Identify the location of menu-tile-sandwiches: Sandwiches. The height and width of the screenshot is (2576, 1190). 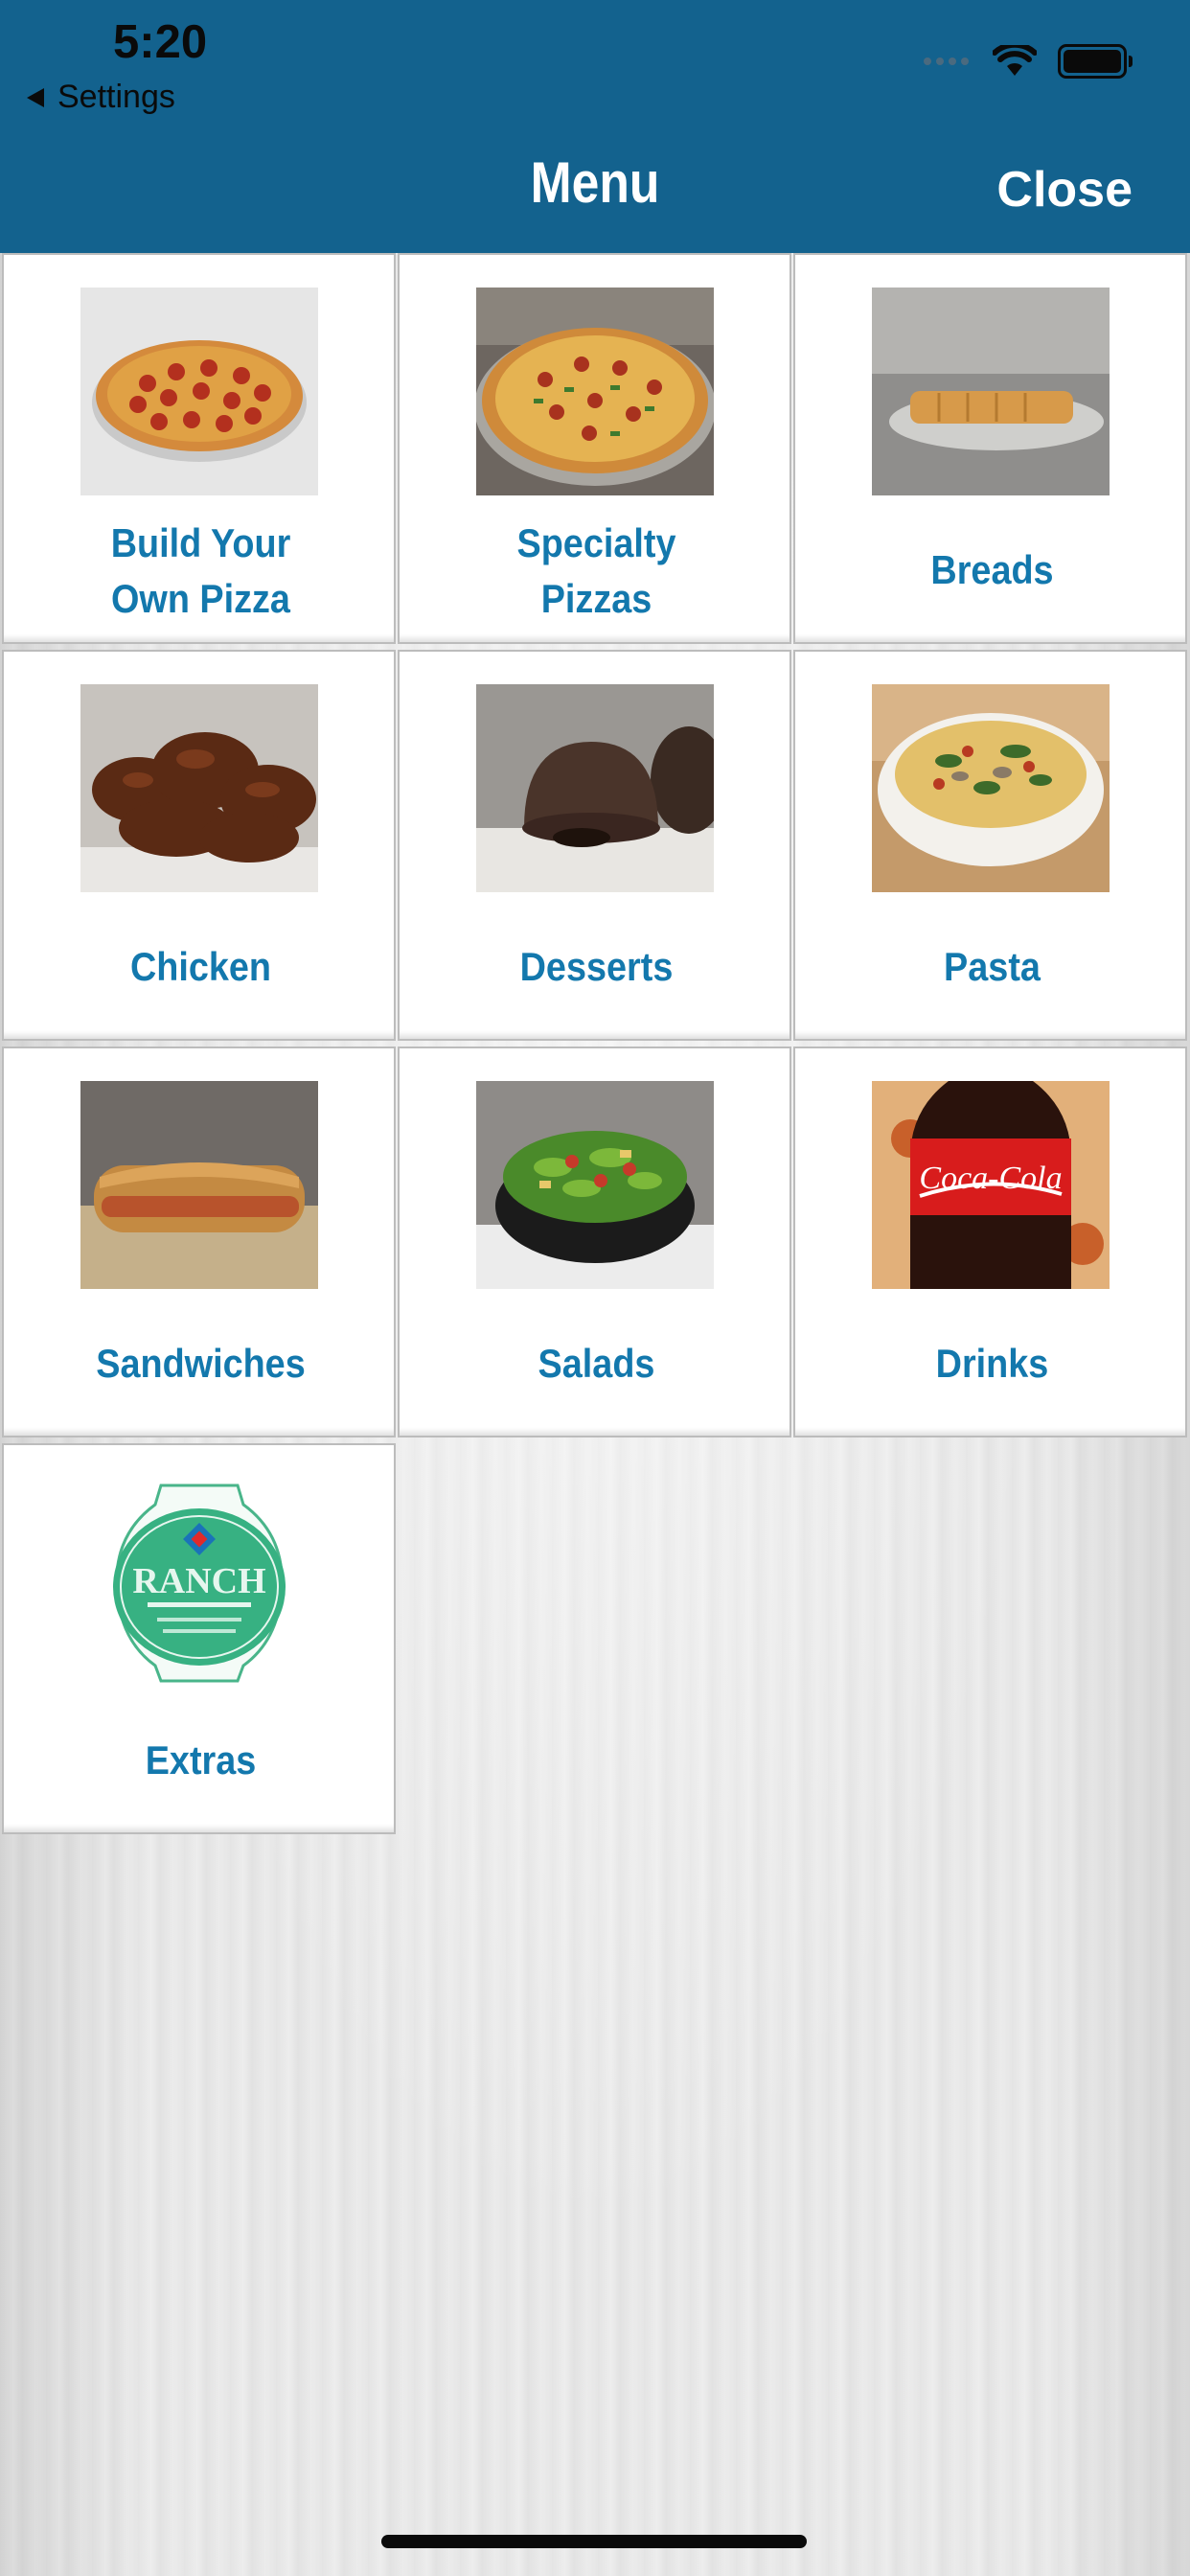
(199, 1242).